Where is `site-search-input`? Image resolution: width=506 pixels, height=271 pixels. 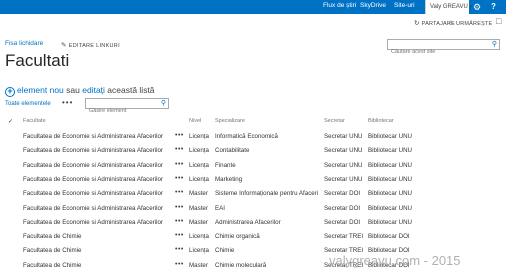 site-search-input is located at coordinates (437, 52).